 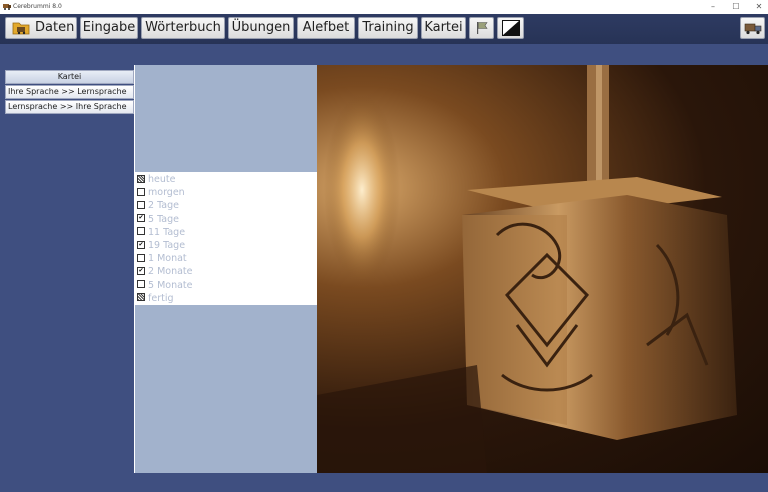 What do you see at coordinates (224, 298) in the screenshot?
I see `state-row: fertig` at bounding box center [224, 298].